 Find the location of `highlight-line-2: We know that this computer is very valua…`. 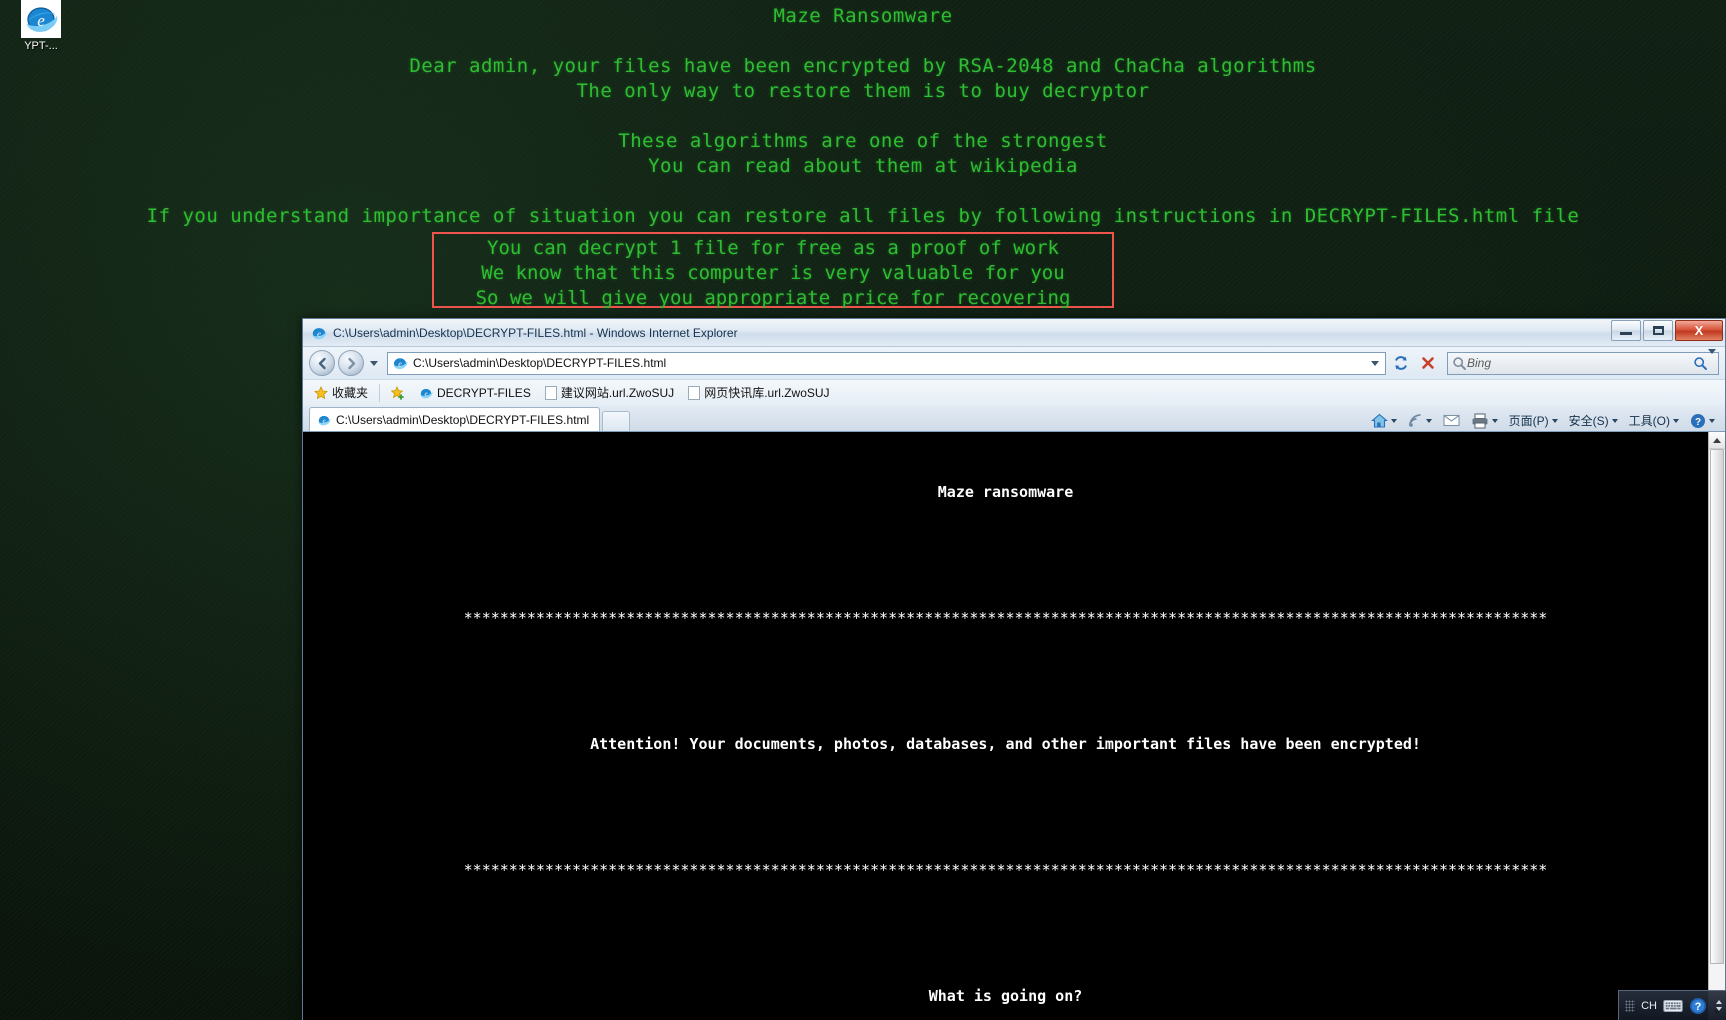

highlight-line-2: We know that this computer is very valua… is located at coordinates (773, 273).